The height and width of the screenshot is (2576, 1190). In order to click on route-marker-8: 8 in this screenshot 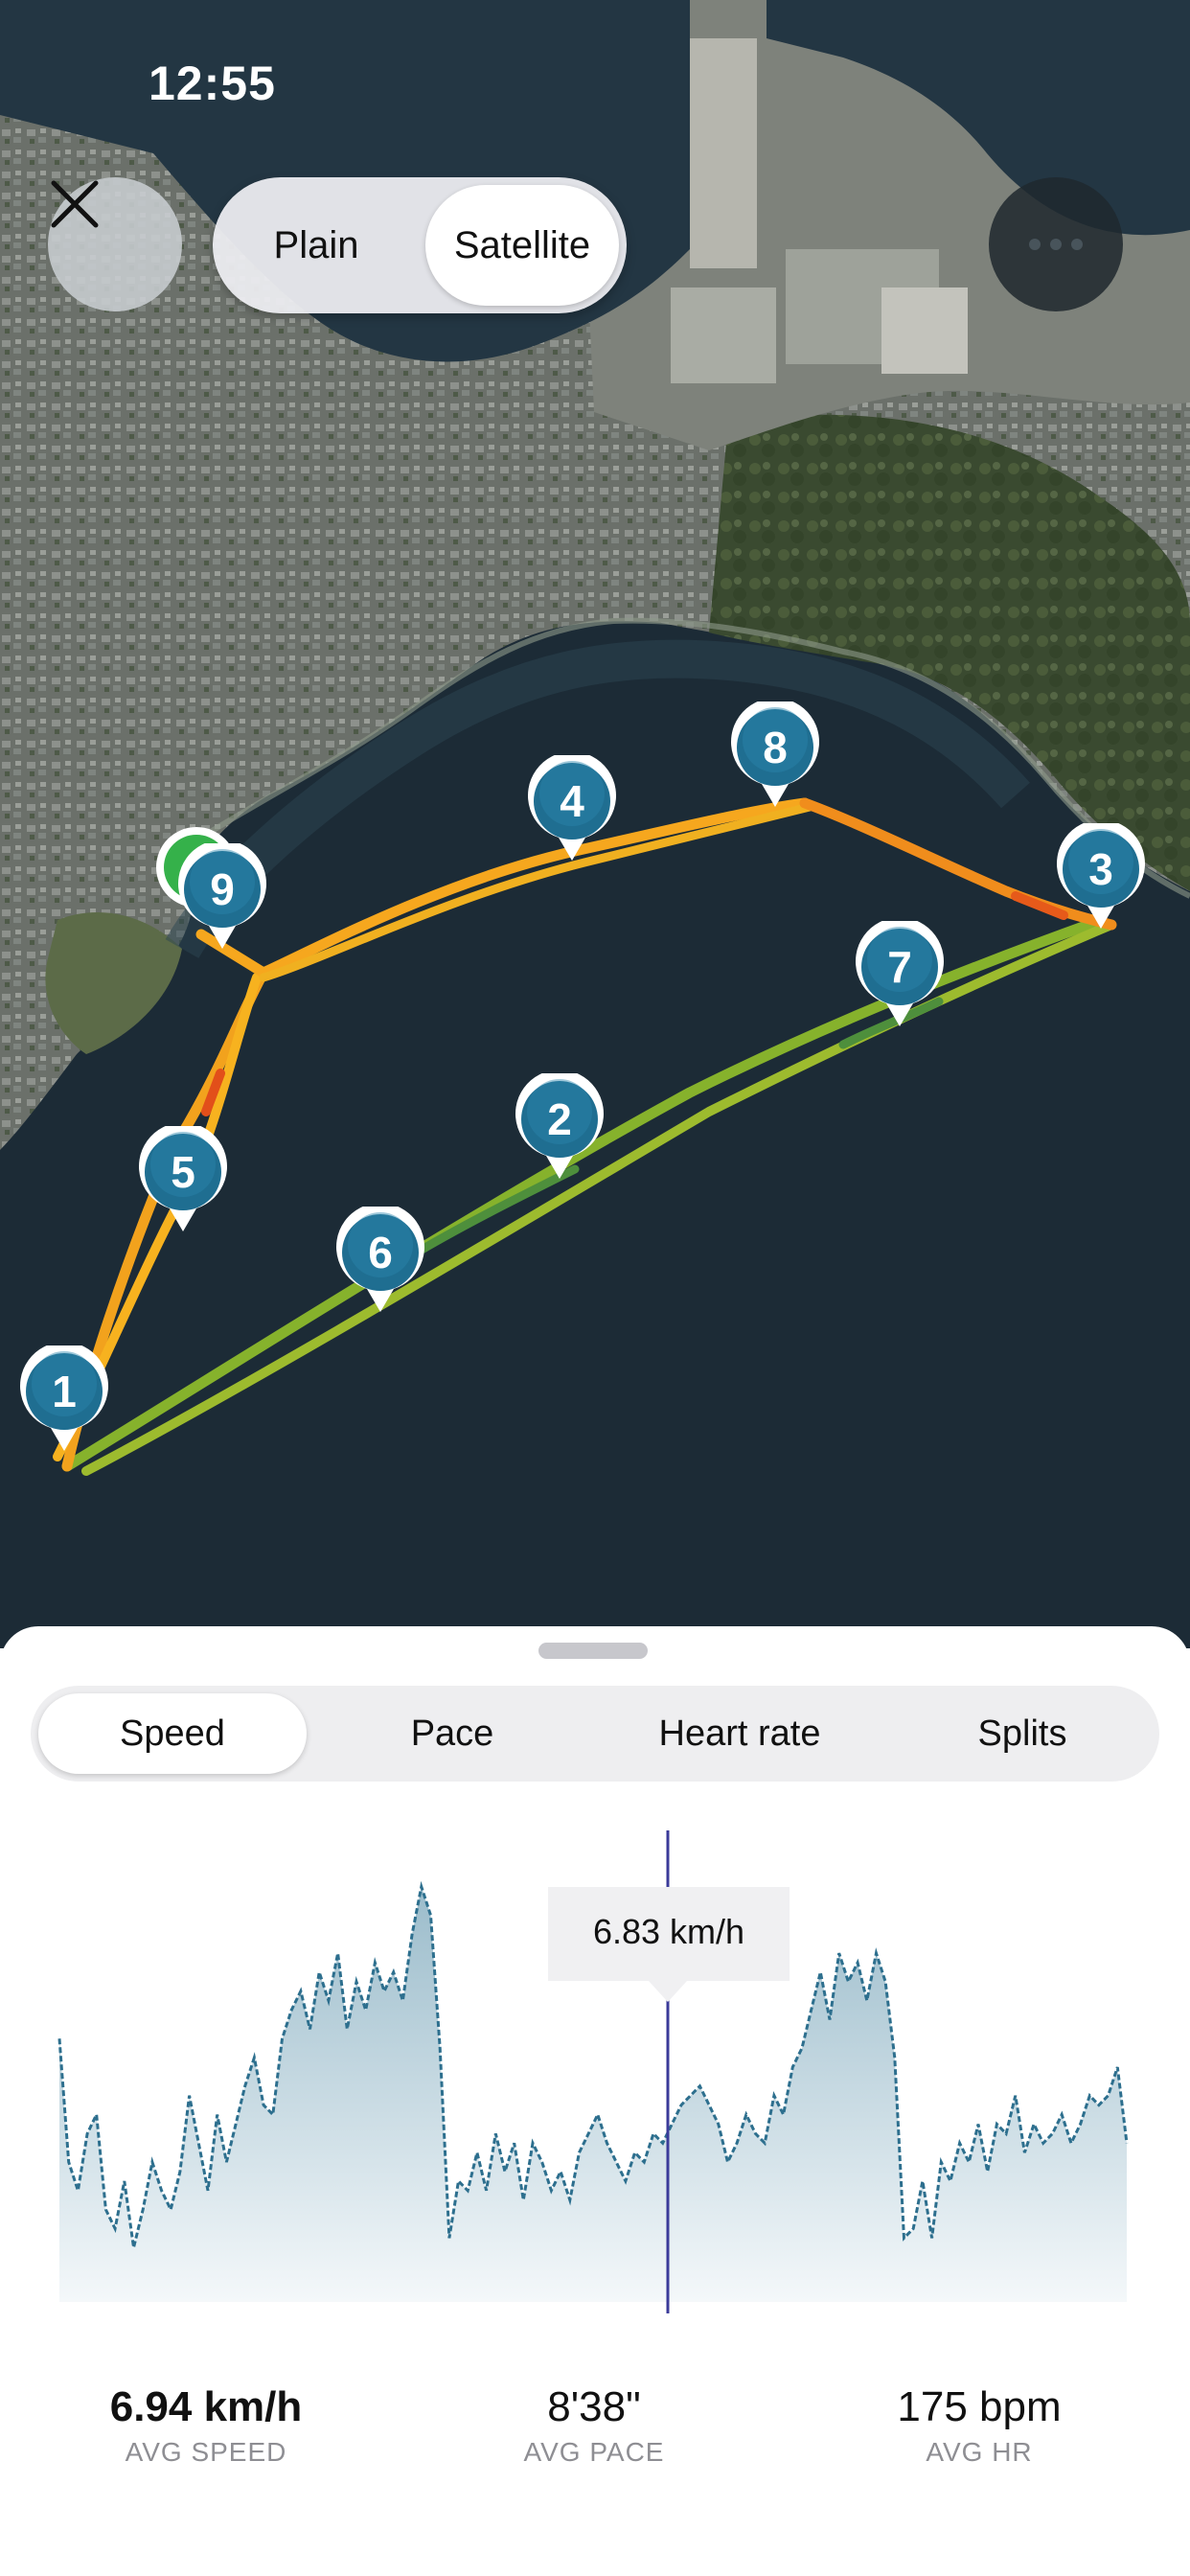, I will do `click(775, 755)`.